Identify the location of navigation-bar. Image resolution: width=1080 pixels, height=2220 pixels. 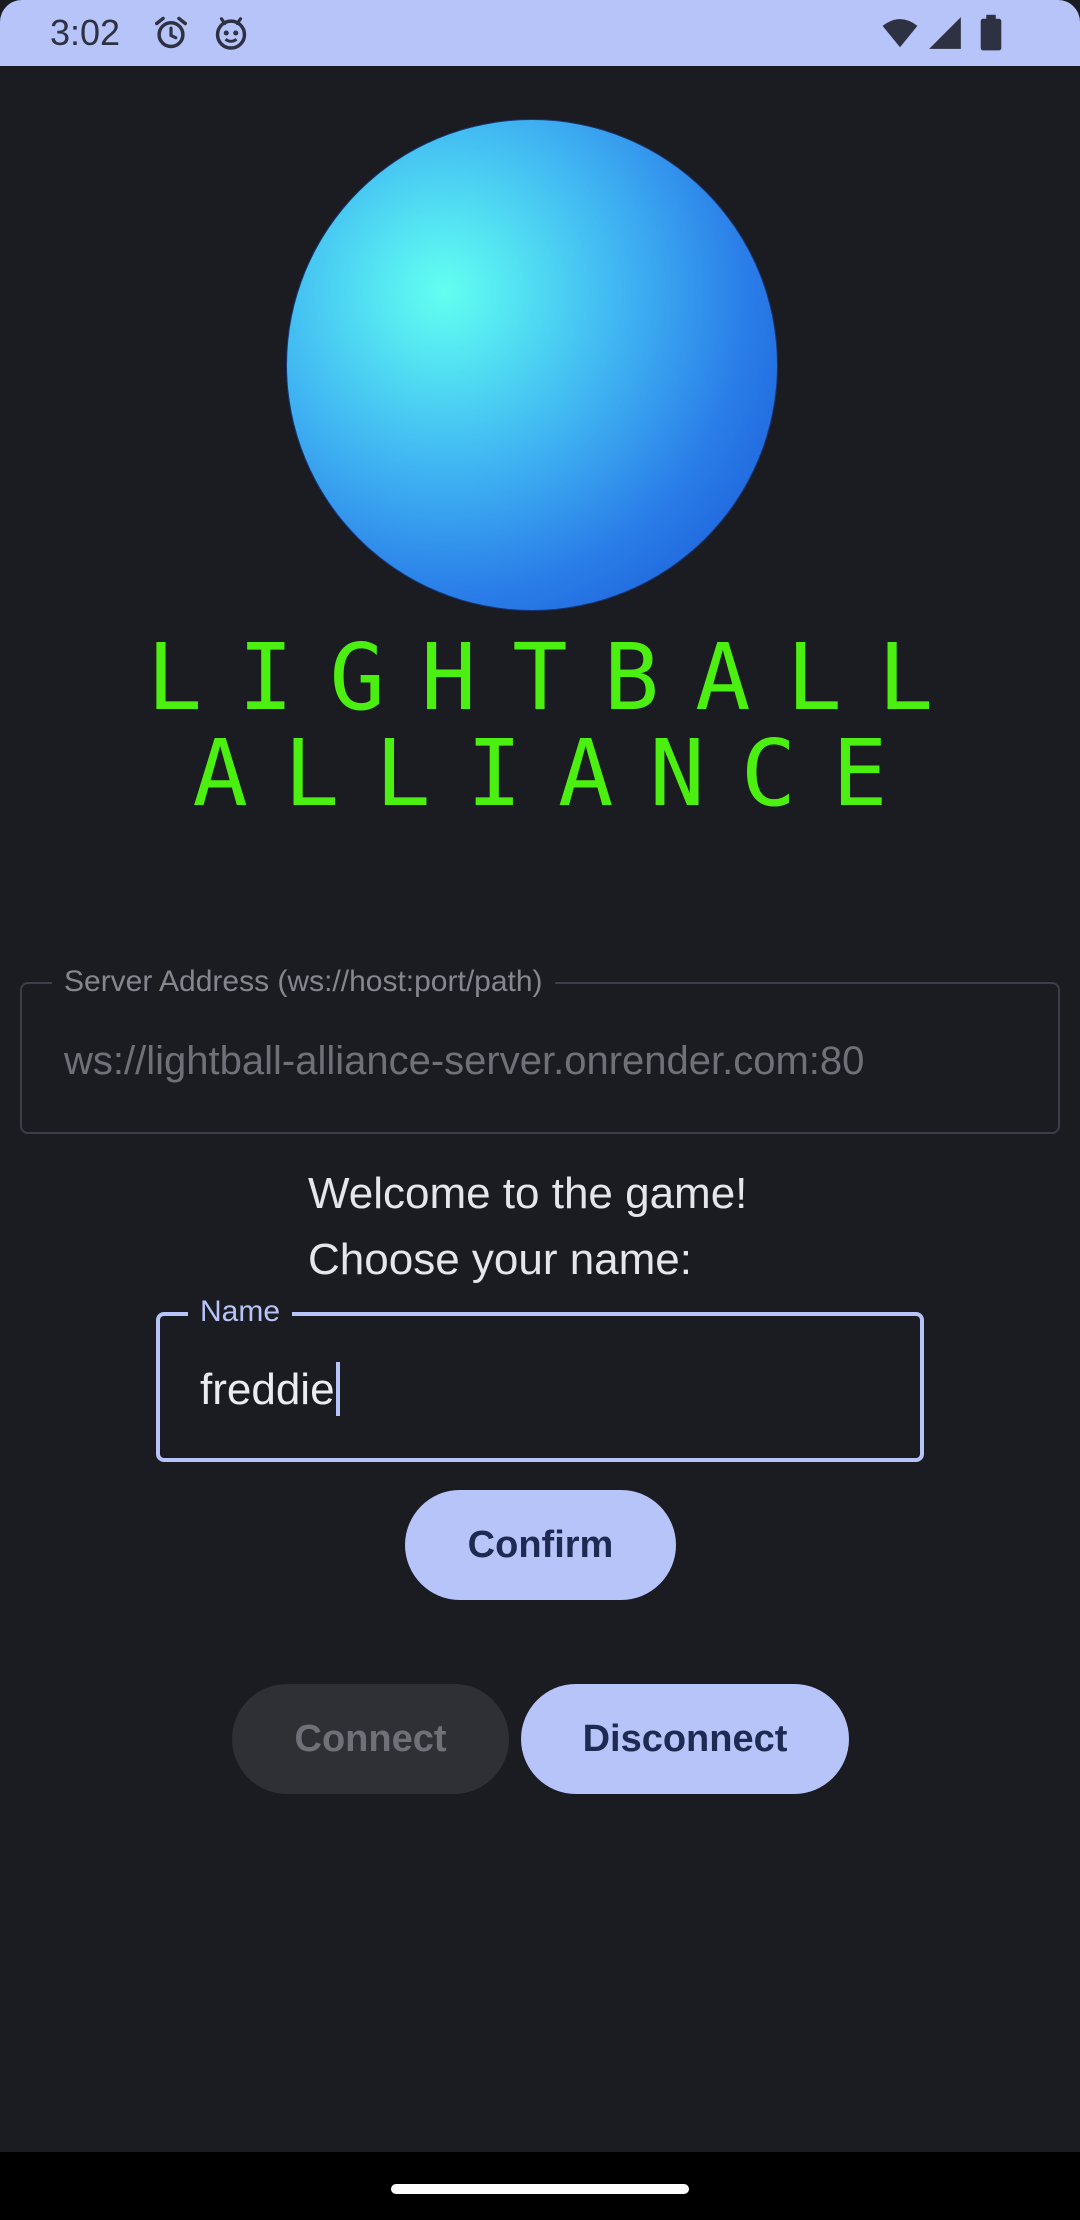
(540, 2186).